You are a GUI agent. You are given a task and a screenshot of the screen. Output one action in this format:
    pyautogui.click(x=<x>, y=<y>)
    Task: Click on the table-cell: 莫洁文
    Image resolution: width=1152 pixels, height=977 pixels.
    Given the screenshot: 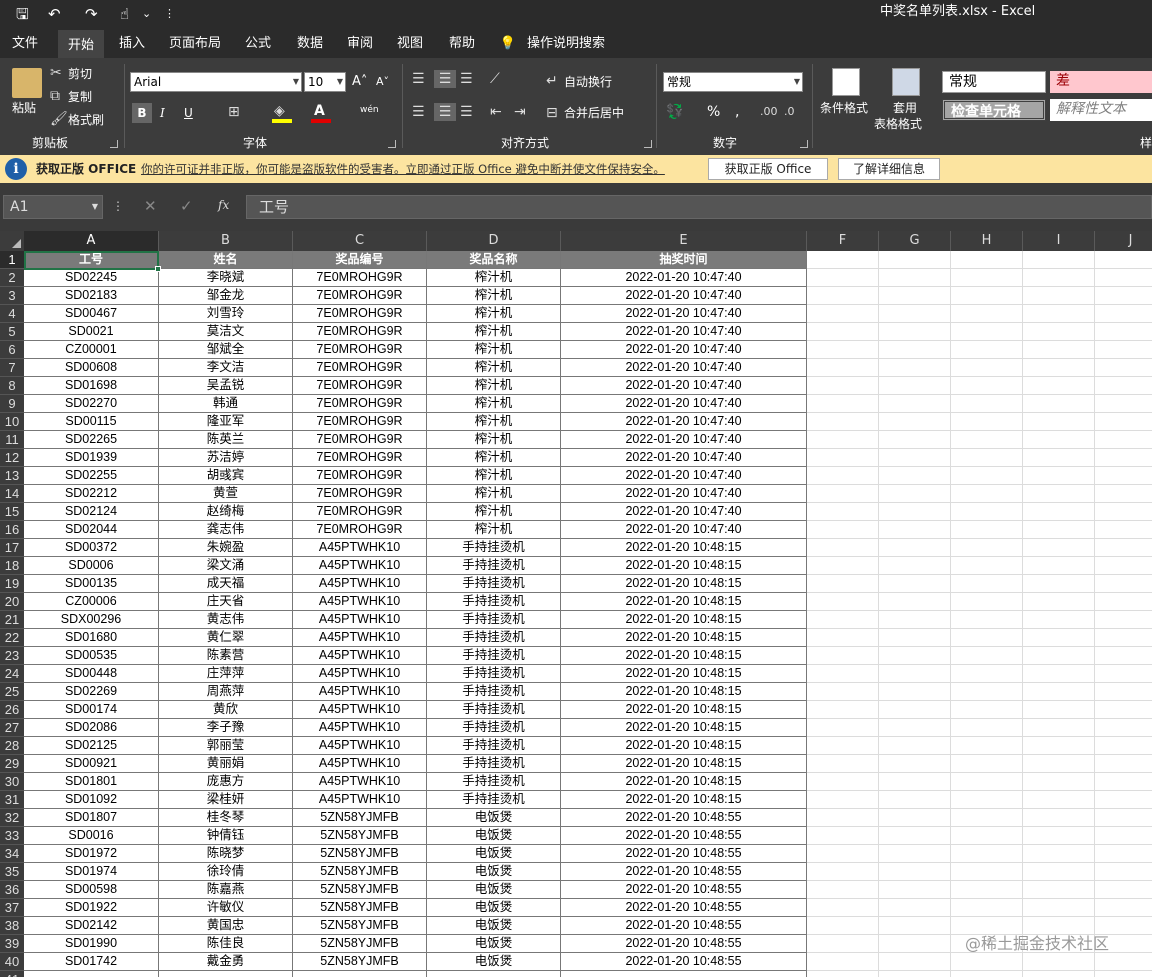 What is the action you would take?
    pyautogui.click(x=226, y=332)
    